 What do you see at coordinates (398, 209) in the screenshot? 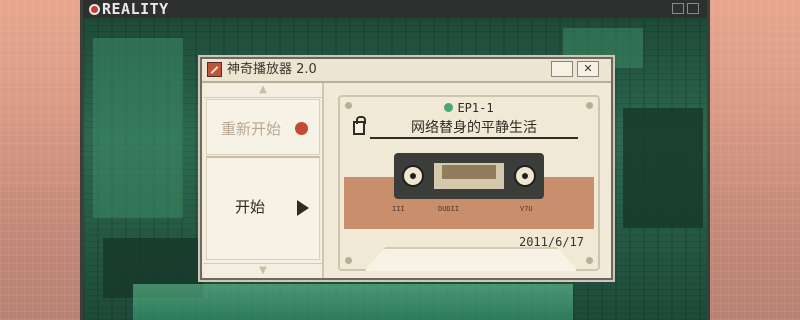
I see `tape-mark: III` at bounding box center [398, 209].